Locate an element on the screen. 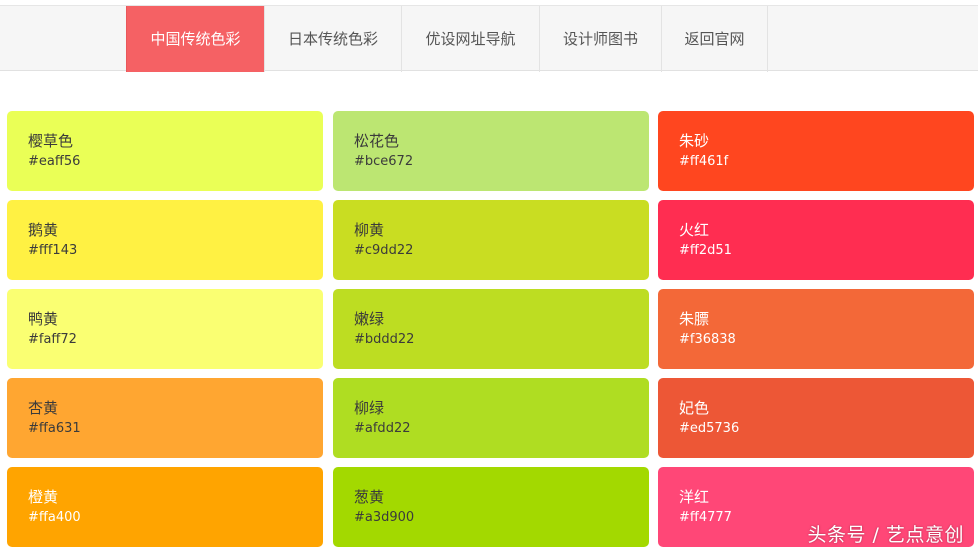 The width and height of the screenshot is (978, 553). color-name: 火红 is located at coordinates (694, 230).